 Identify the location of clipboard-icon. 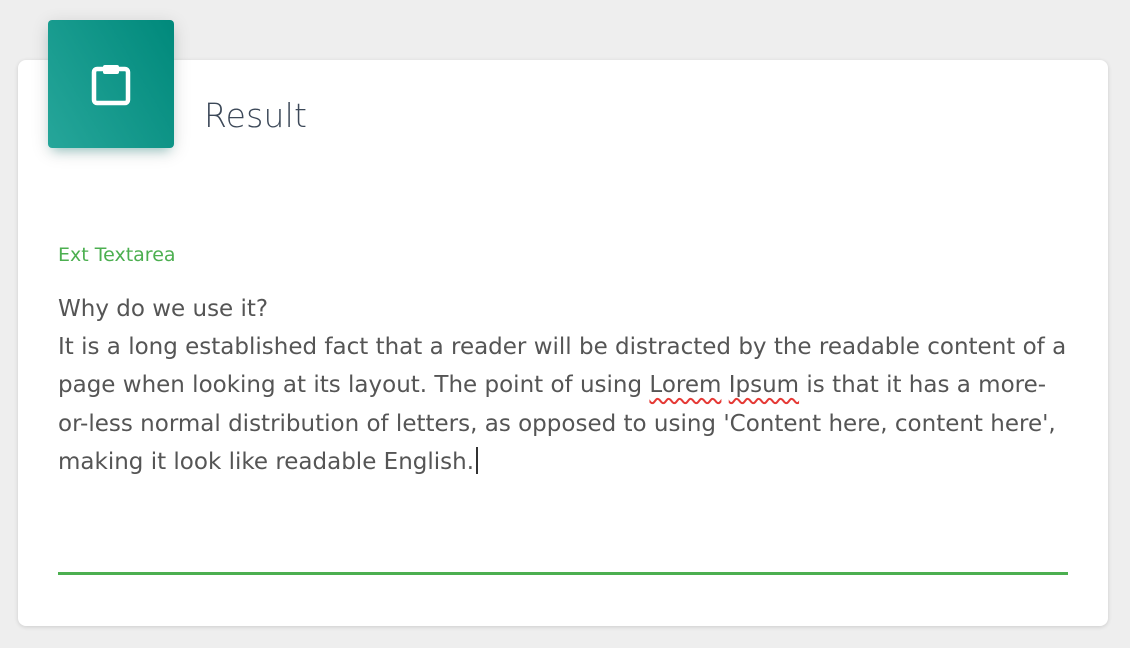
(111, 84).